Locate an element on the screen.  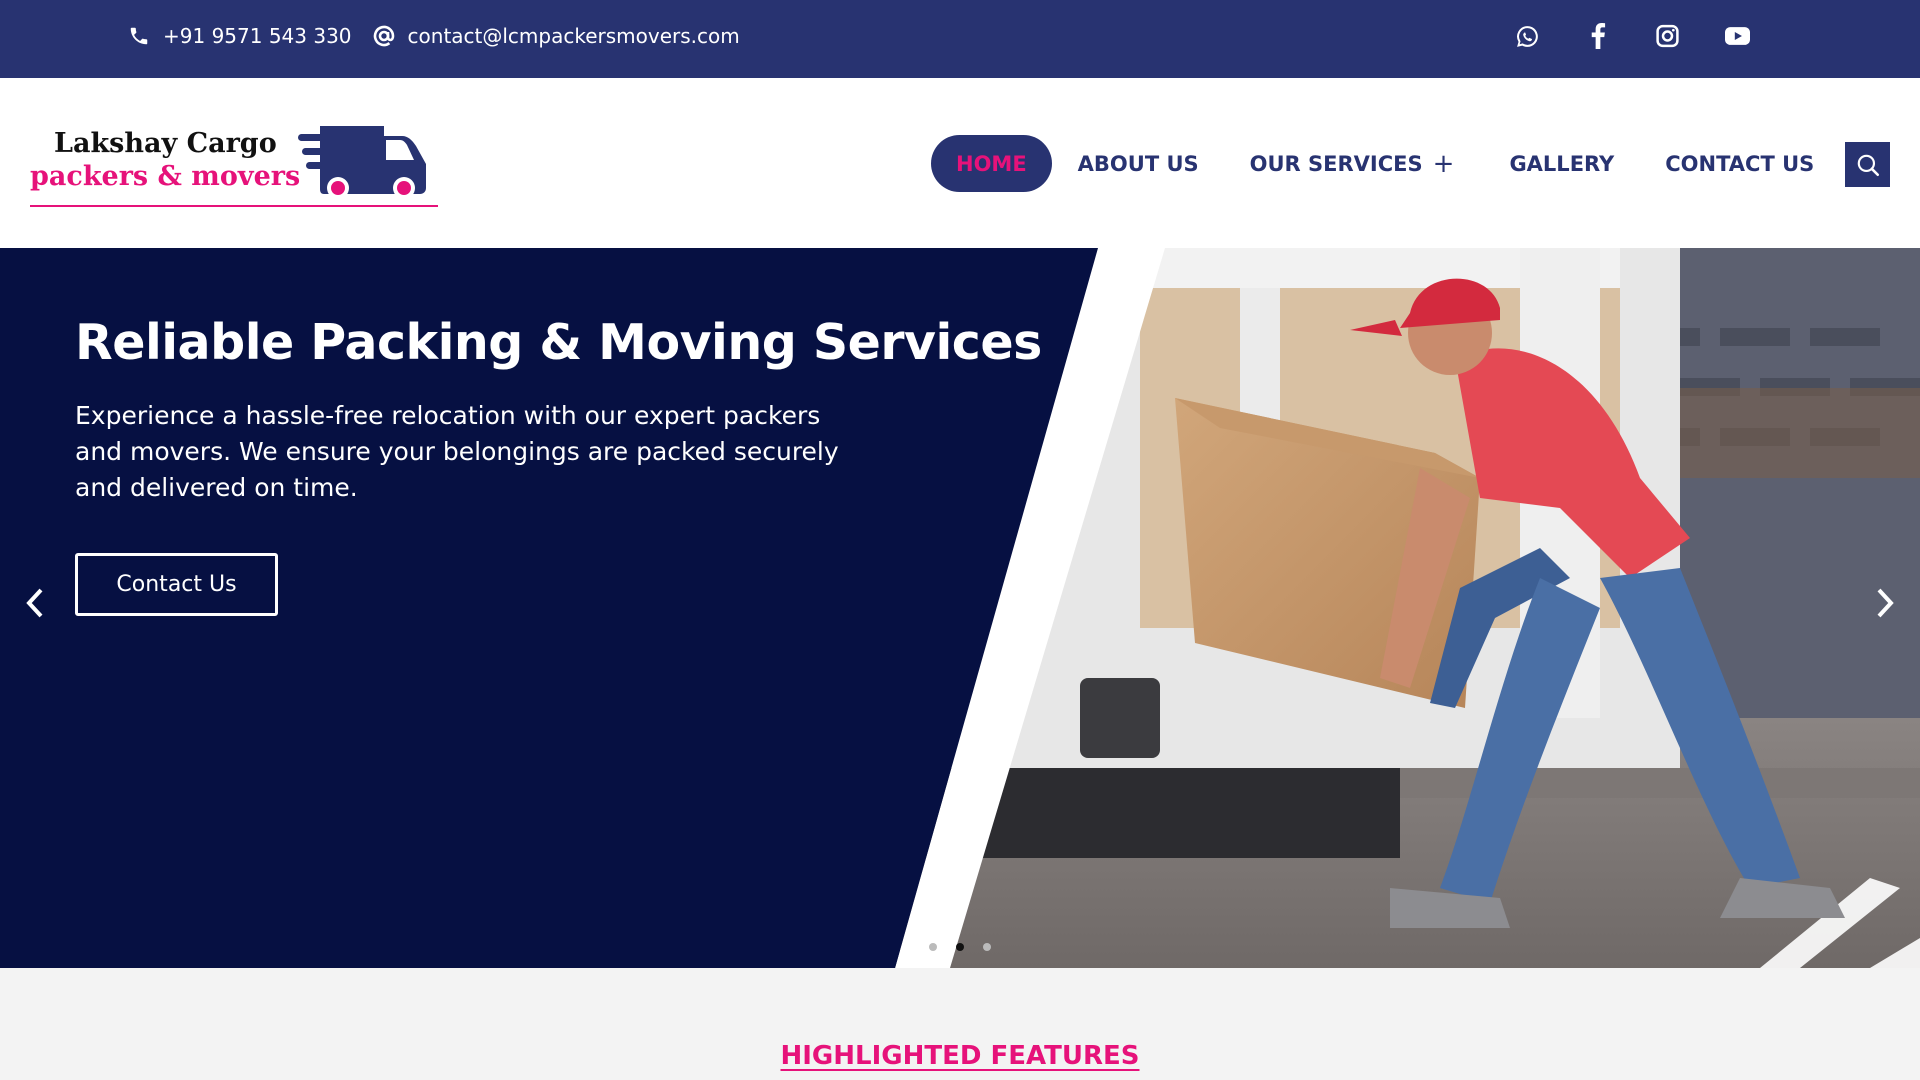
email-link: contact@lcmpackersmovers.com is located at coordinates (574, 36).